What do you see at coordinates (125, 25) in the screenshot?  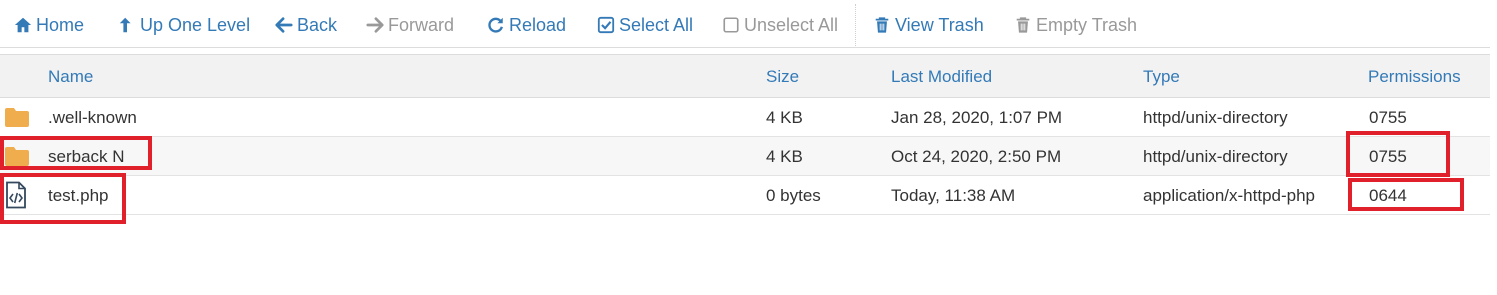 I see `level-up-icon` at bounding box center [125, 25].